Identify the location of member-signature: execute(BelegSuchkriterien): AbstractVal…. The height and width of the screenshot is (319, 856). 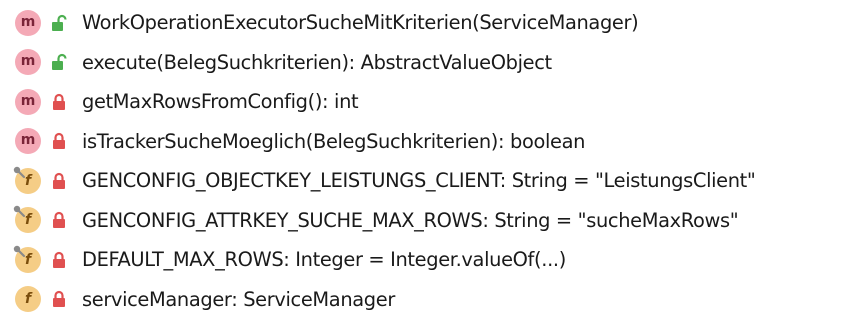
(317, 62).